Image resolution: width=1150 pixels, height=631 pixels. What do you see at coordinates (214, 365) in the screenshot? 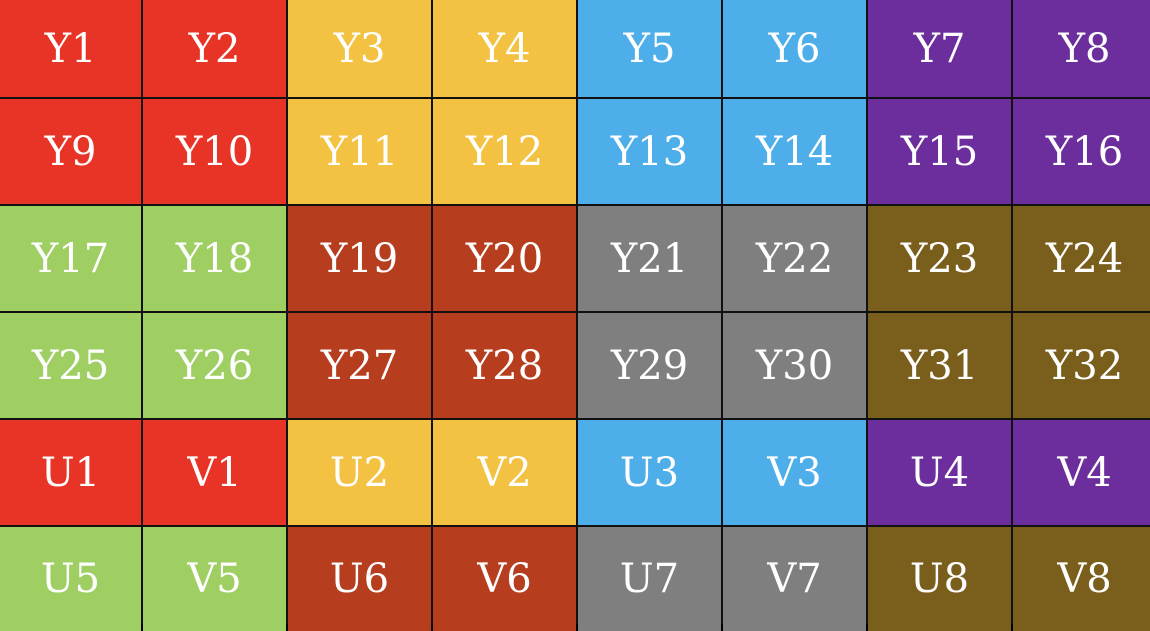
I see `grid-cell-y26: Y26` at bounding box center [214, 365].